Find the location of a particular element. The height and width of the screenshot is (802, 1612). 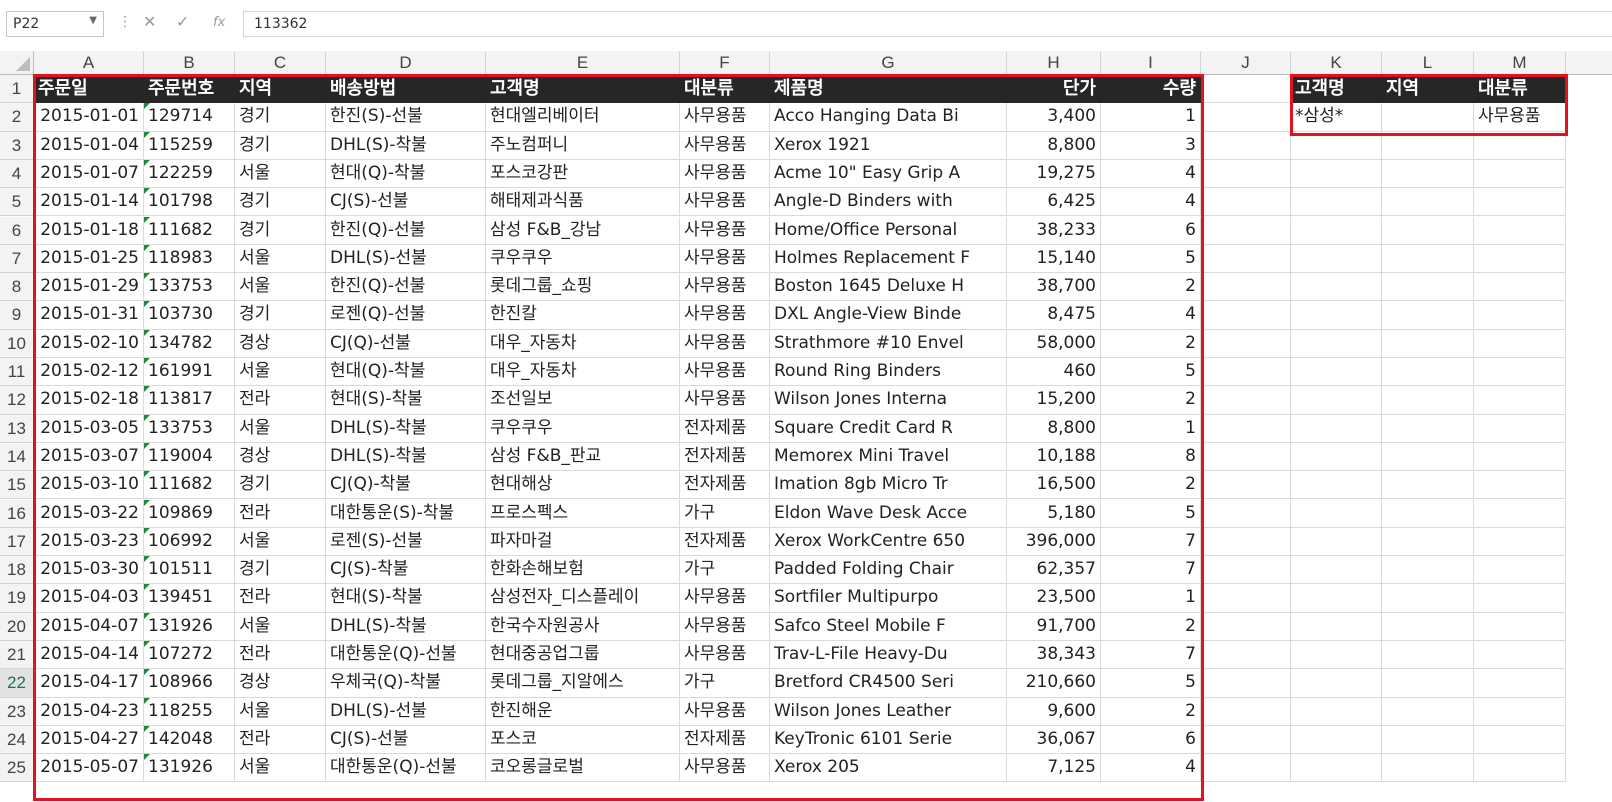

table-cell: 대우_자동차 is located at coordinates (583, 343).